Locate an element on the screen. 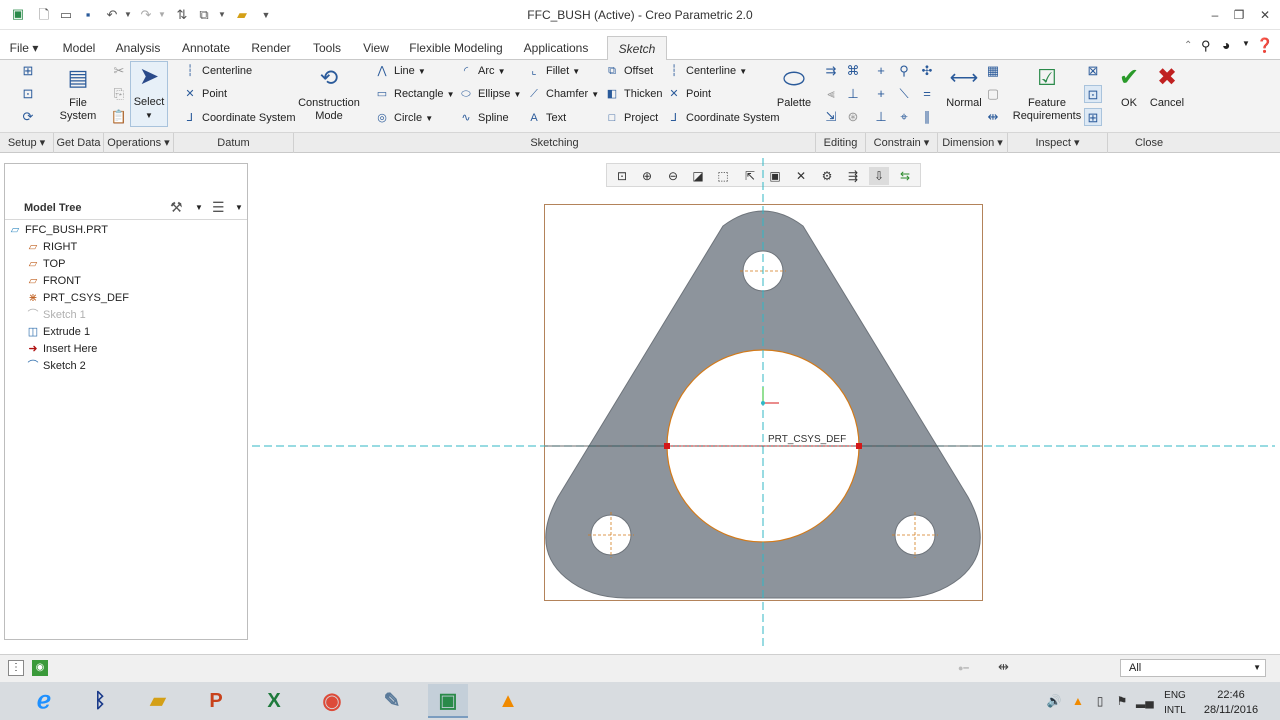 The height and width of the screenshot is (720, 1280). power-icon: ▯ is located at coordinates (1100, 701).